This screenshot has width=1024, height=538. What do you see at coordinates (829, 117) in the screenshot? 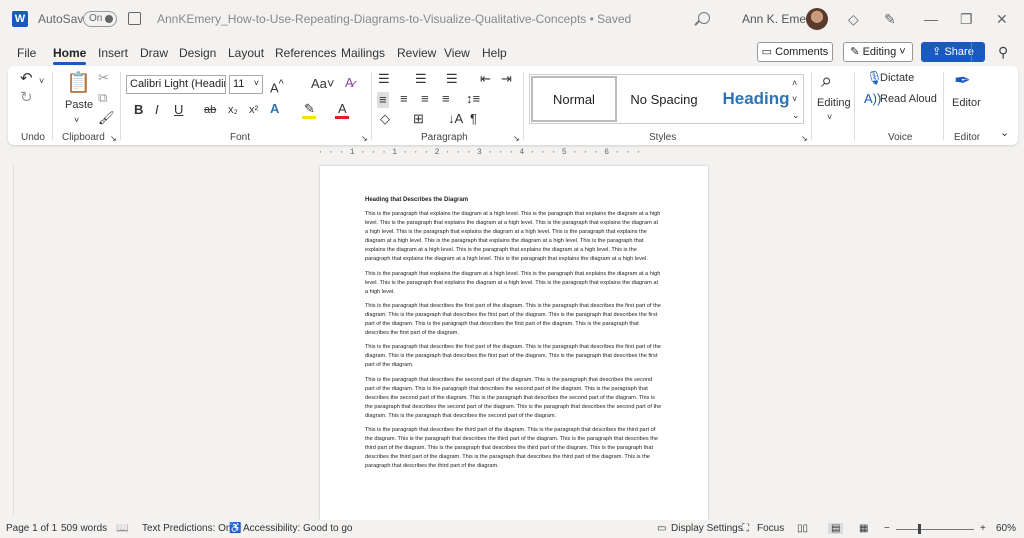
I see `chevron-down-icon: ˅` at bounding box center [829, 117].